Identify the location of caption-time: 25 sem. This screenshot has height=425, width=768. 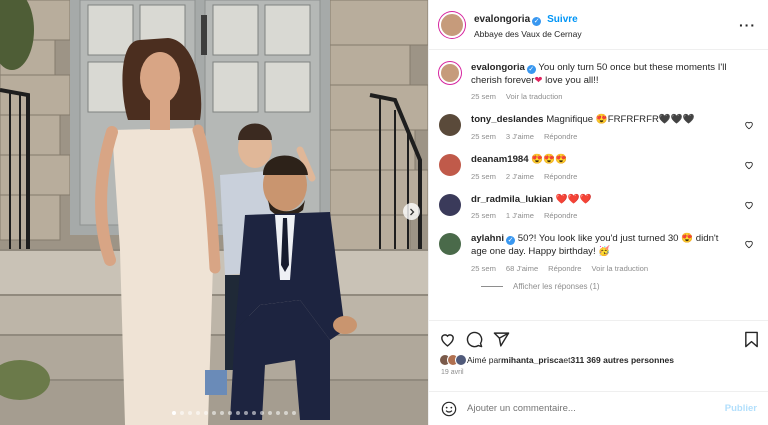
(483, 96).